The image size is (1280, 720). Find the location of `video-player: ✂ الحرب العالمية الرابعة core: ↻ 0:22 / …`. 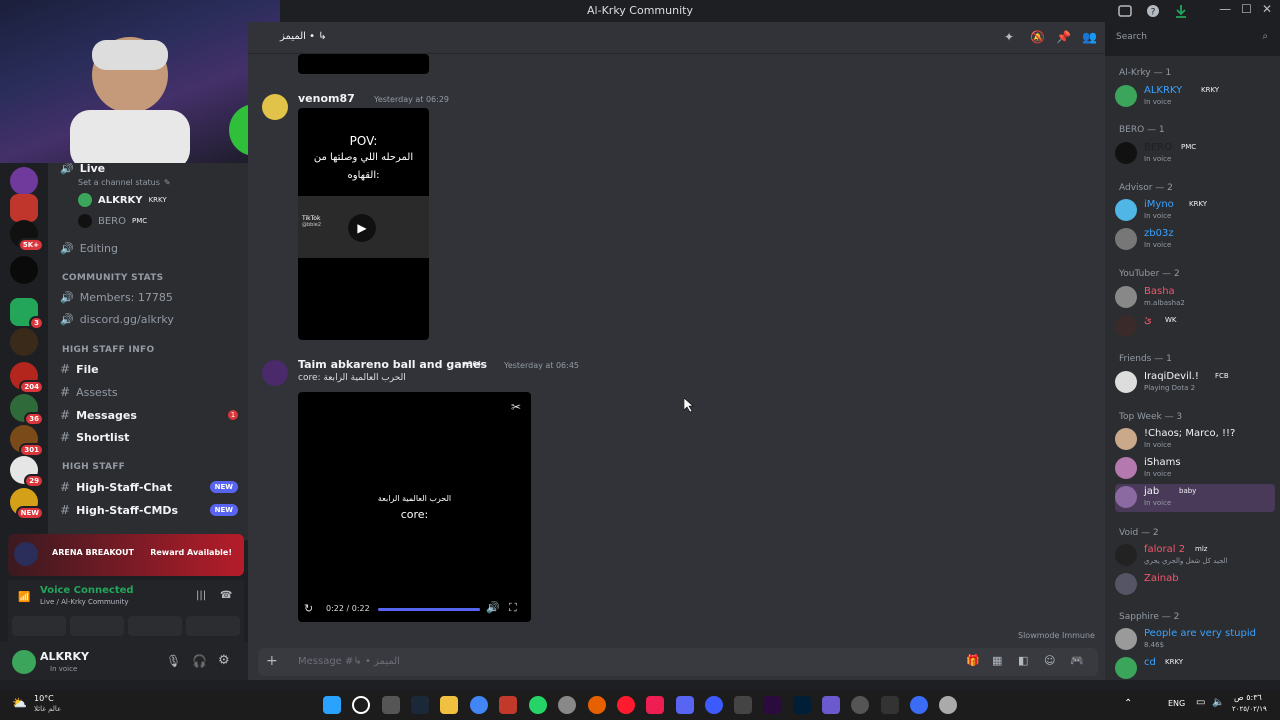

video-player: ✂ الحرب العالمية الرابعة core: ↻ 0:22 / … is located at coordinates (414, 507).